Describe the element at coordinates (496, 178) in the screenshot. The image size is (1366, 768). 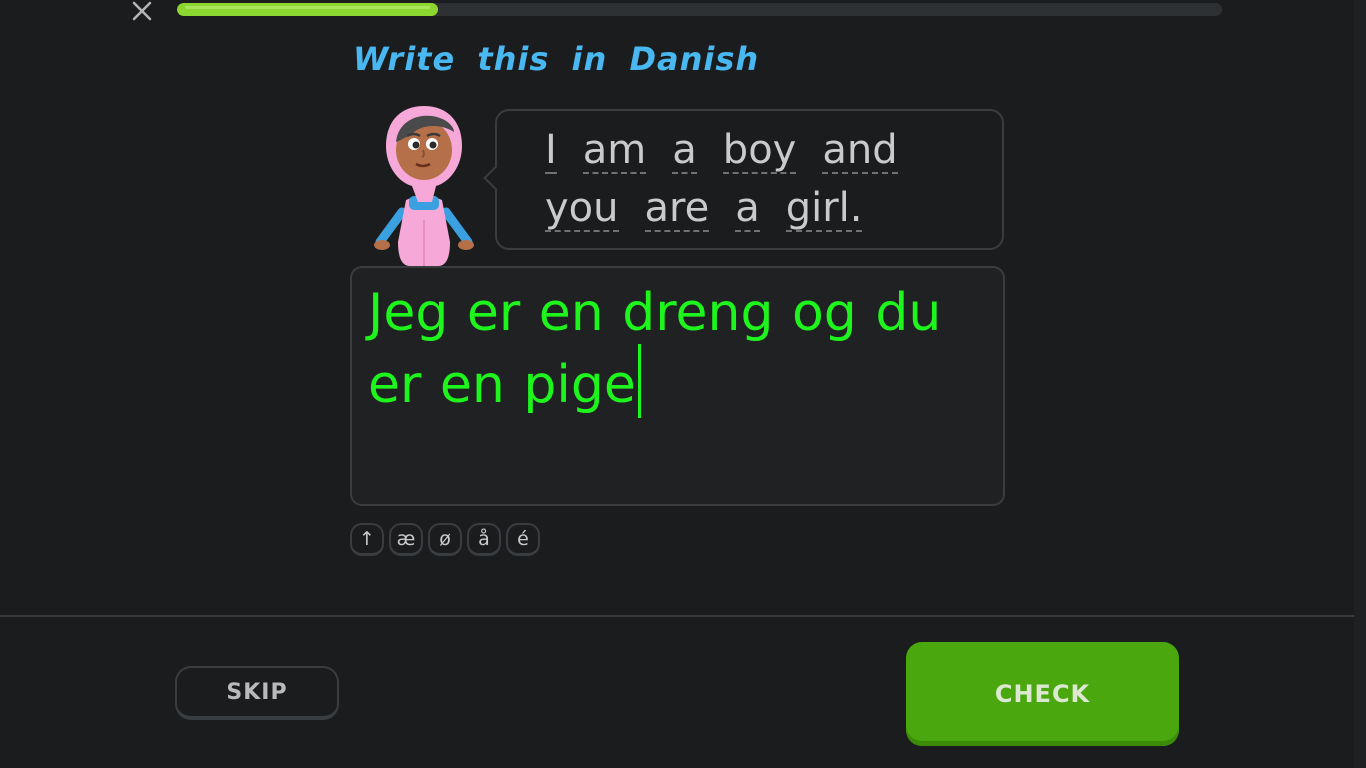
I see `speech-bubble-tail` at that location.